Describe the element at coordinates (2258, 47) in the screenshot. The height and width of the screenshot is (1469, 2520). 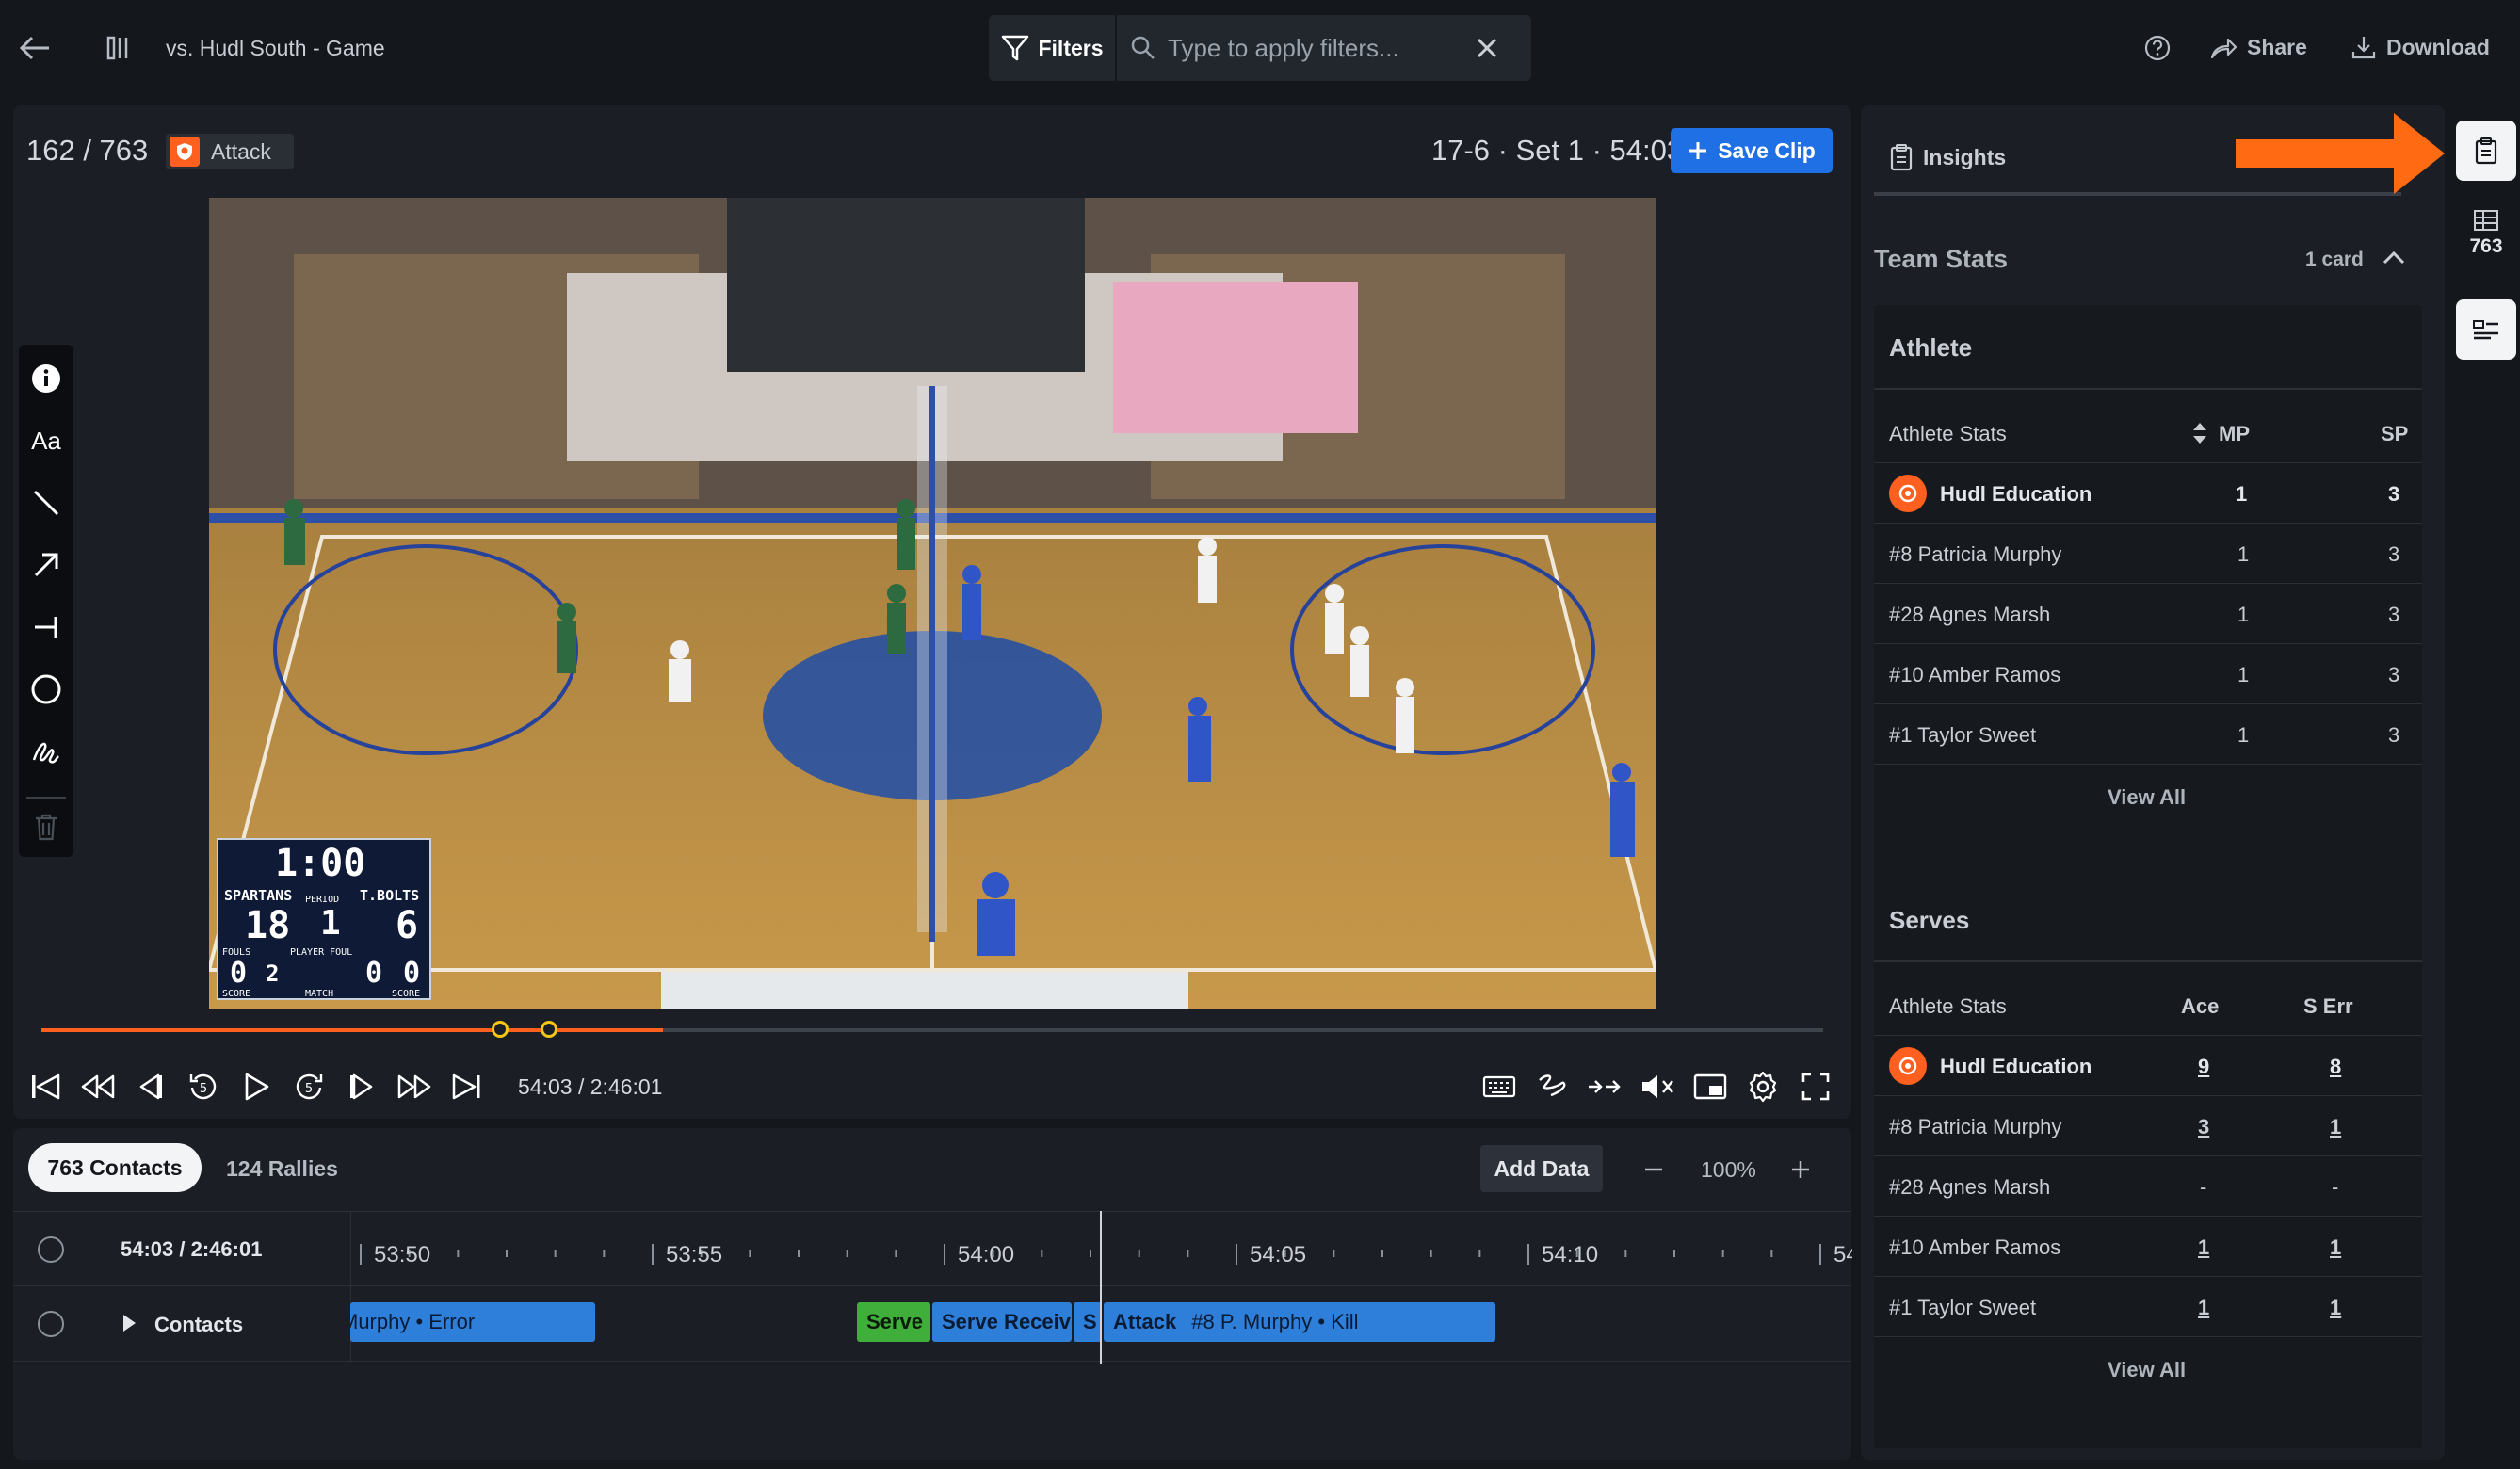
I see `share-button: Share` at that location.